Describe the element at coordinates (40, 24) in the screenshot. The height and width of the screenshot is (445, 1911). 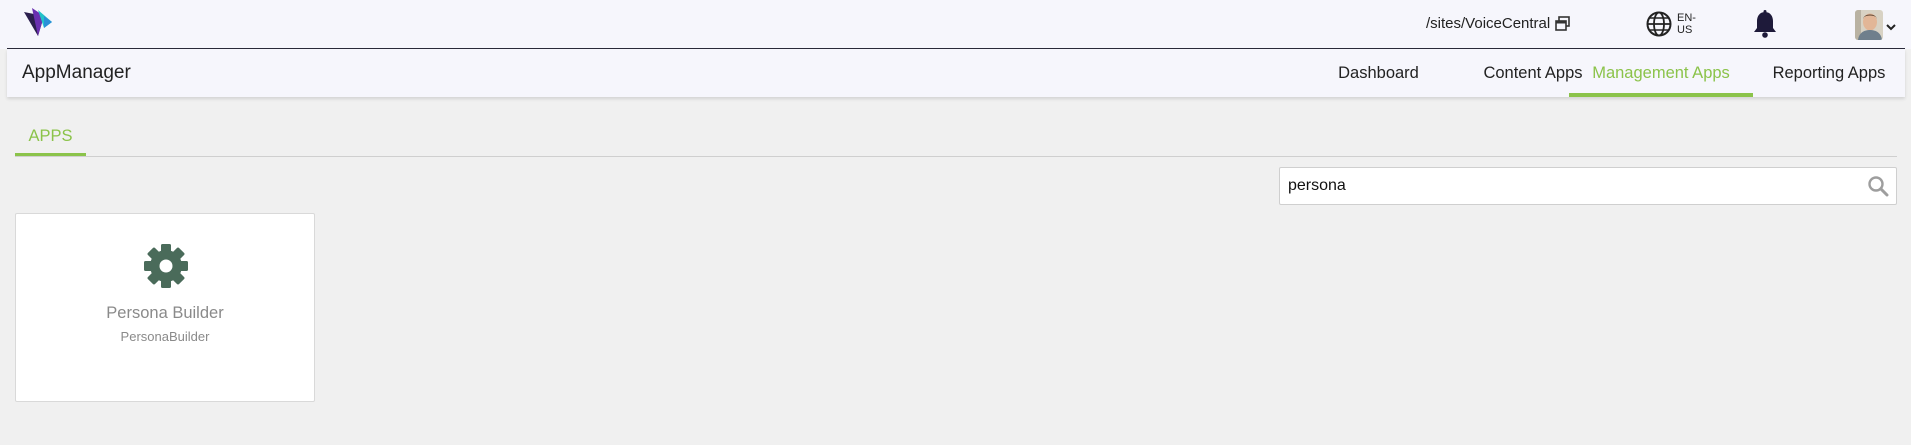
I see `brand-logo-icon` at that location.